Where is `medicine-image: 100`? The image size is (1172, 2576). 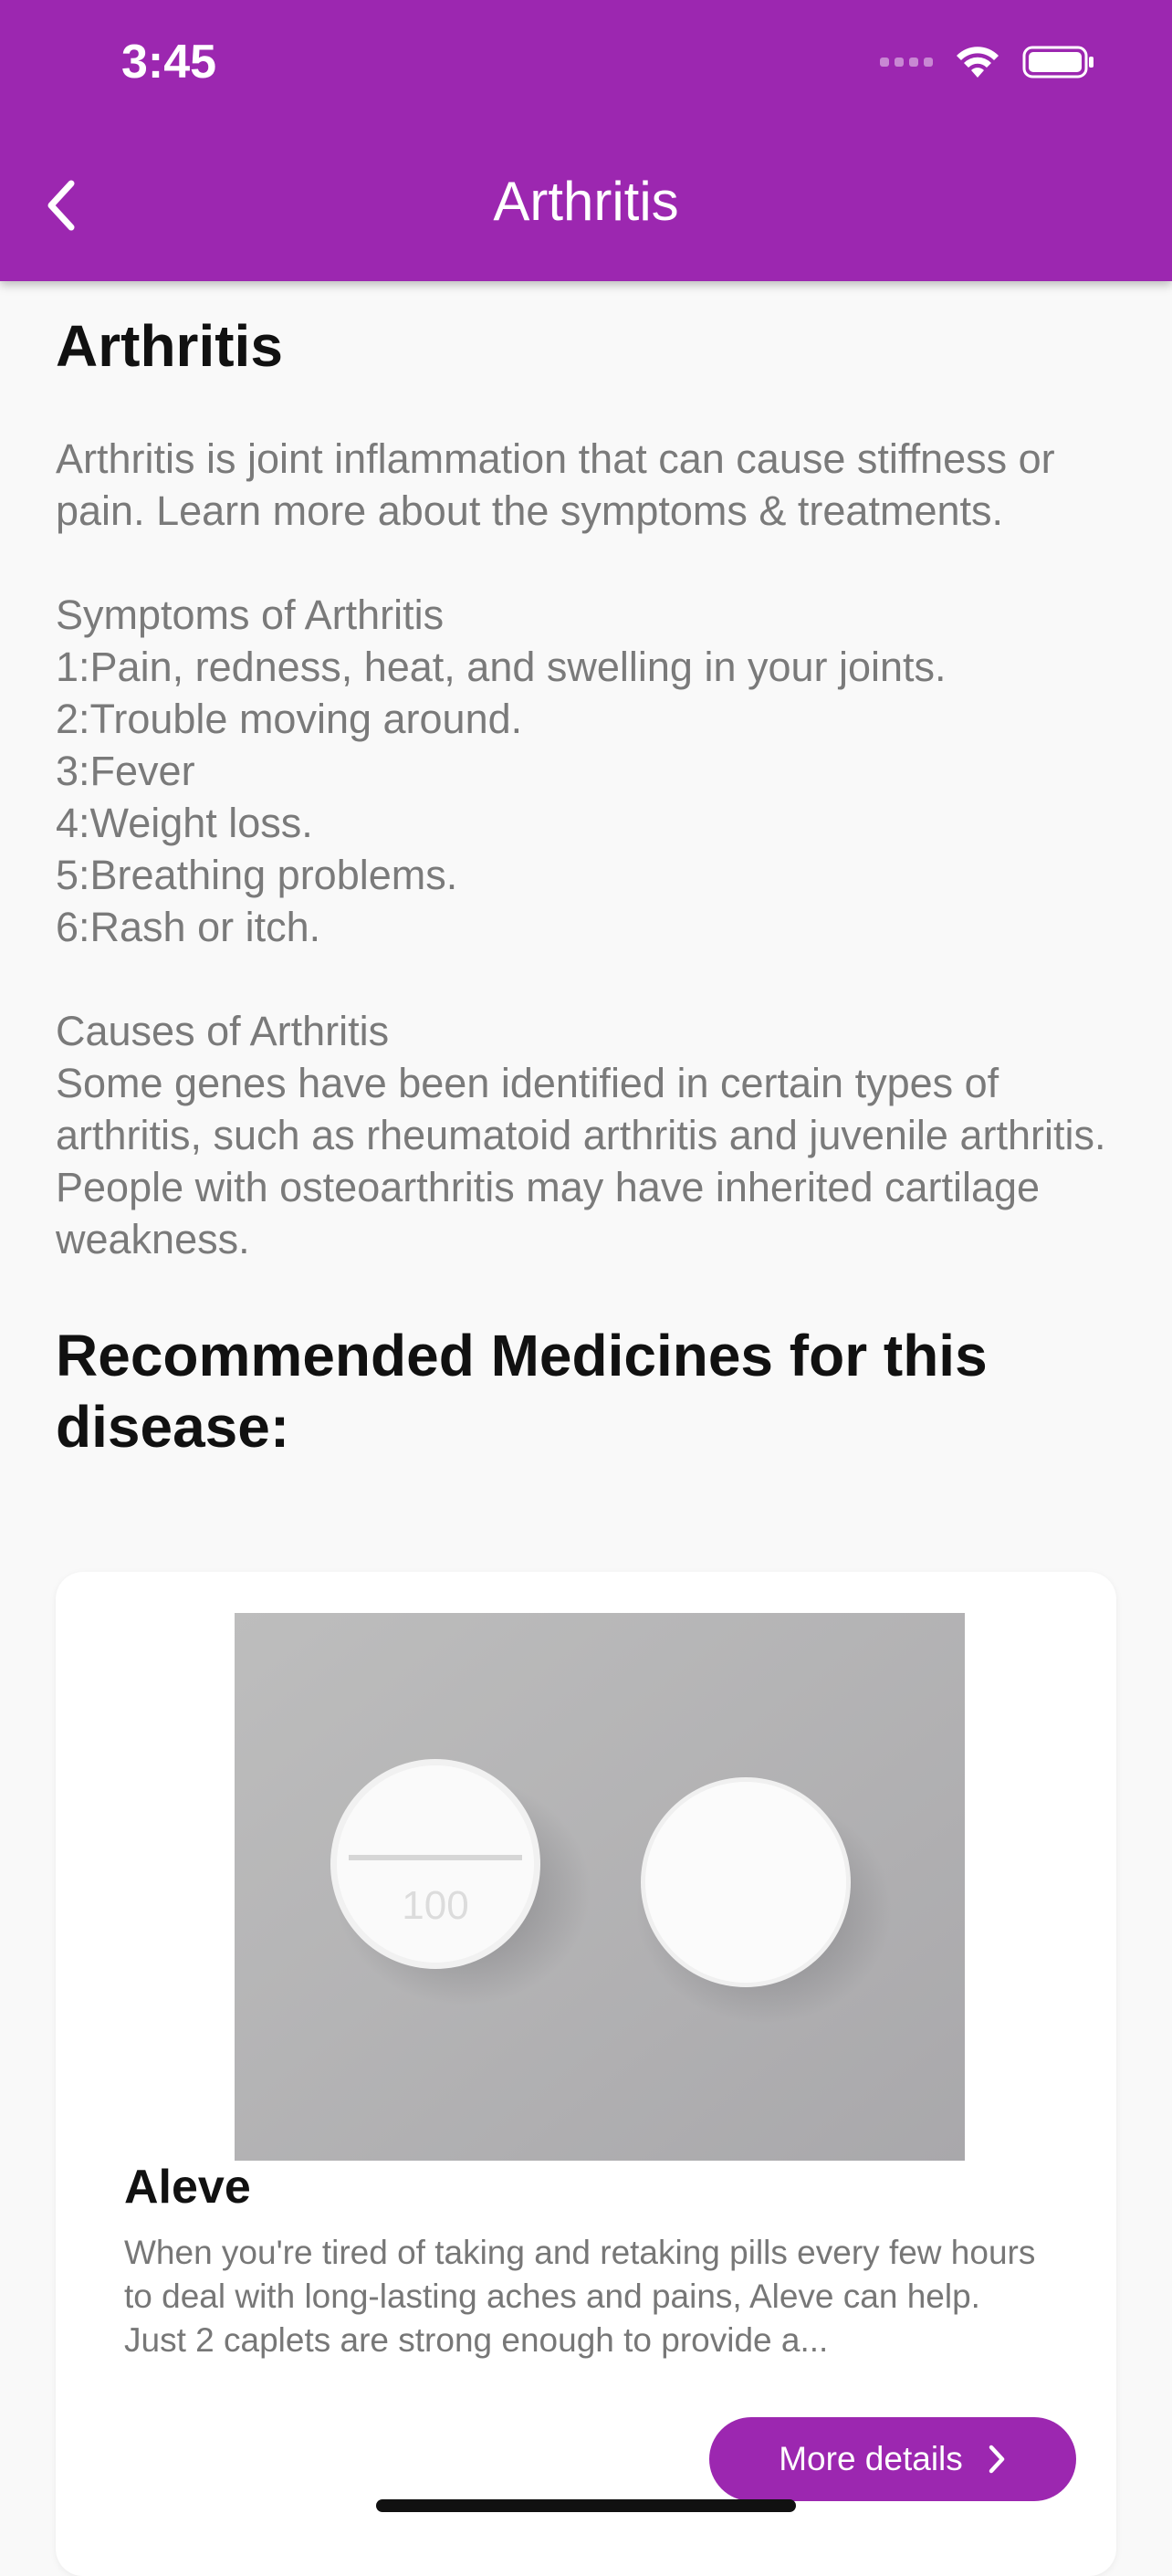 medicine-image: 100 is located at coordinates (600, 1887).